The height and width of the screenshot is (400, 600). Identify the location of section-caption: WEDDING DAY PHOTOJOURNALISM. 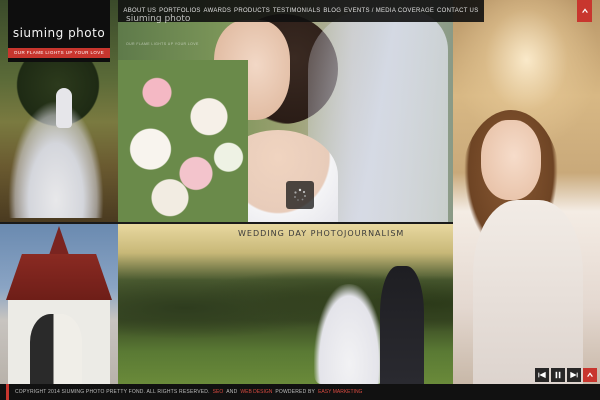
(321, 233).